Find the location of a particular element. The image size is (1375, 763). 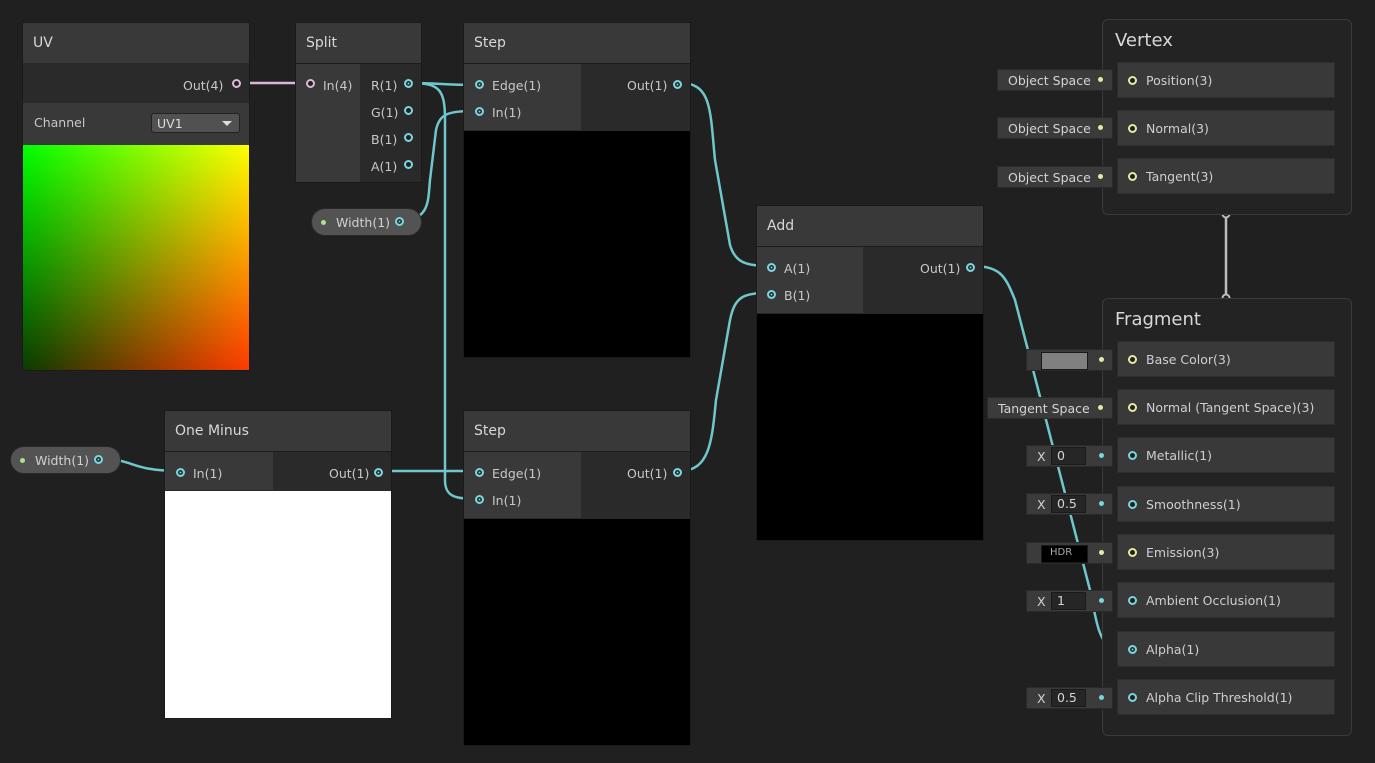

uv-node-header: UV is located at coordinates (136, 43).